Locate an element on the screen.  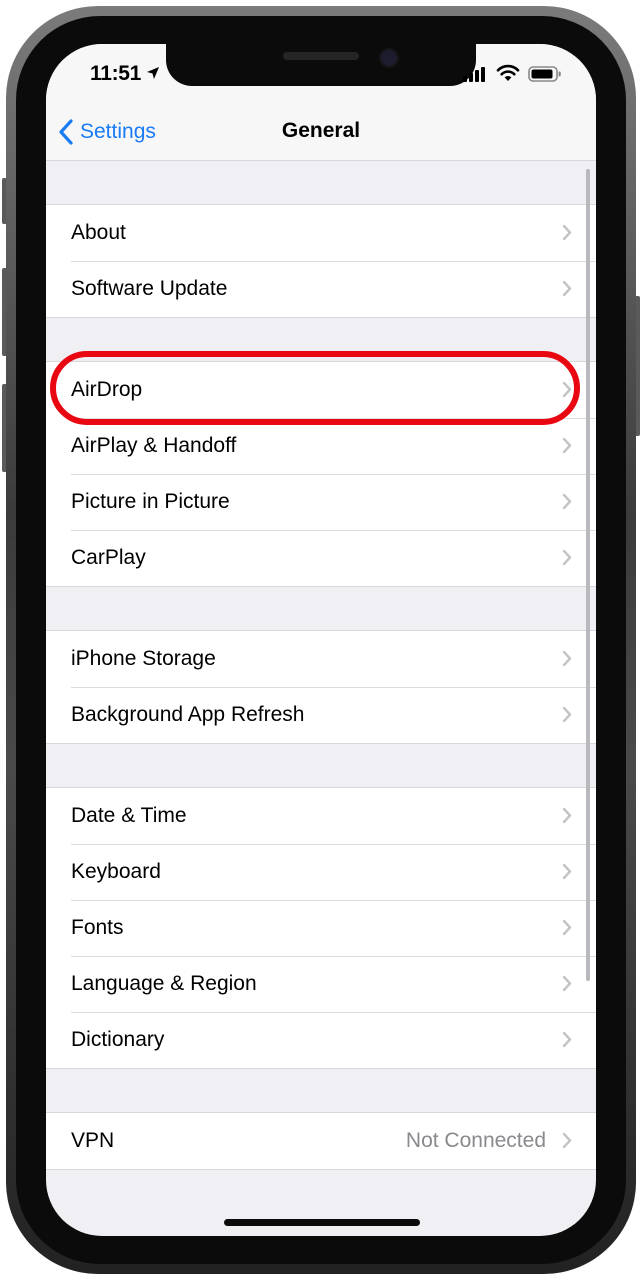
status-time: 11:51 is located at coordinates (116, 73).